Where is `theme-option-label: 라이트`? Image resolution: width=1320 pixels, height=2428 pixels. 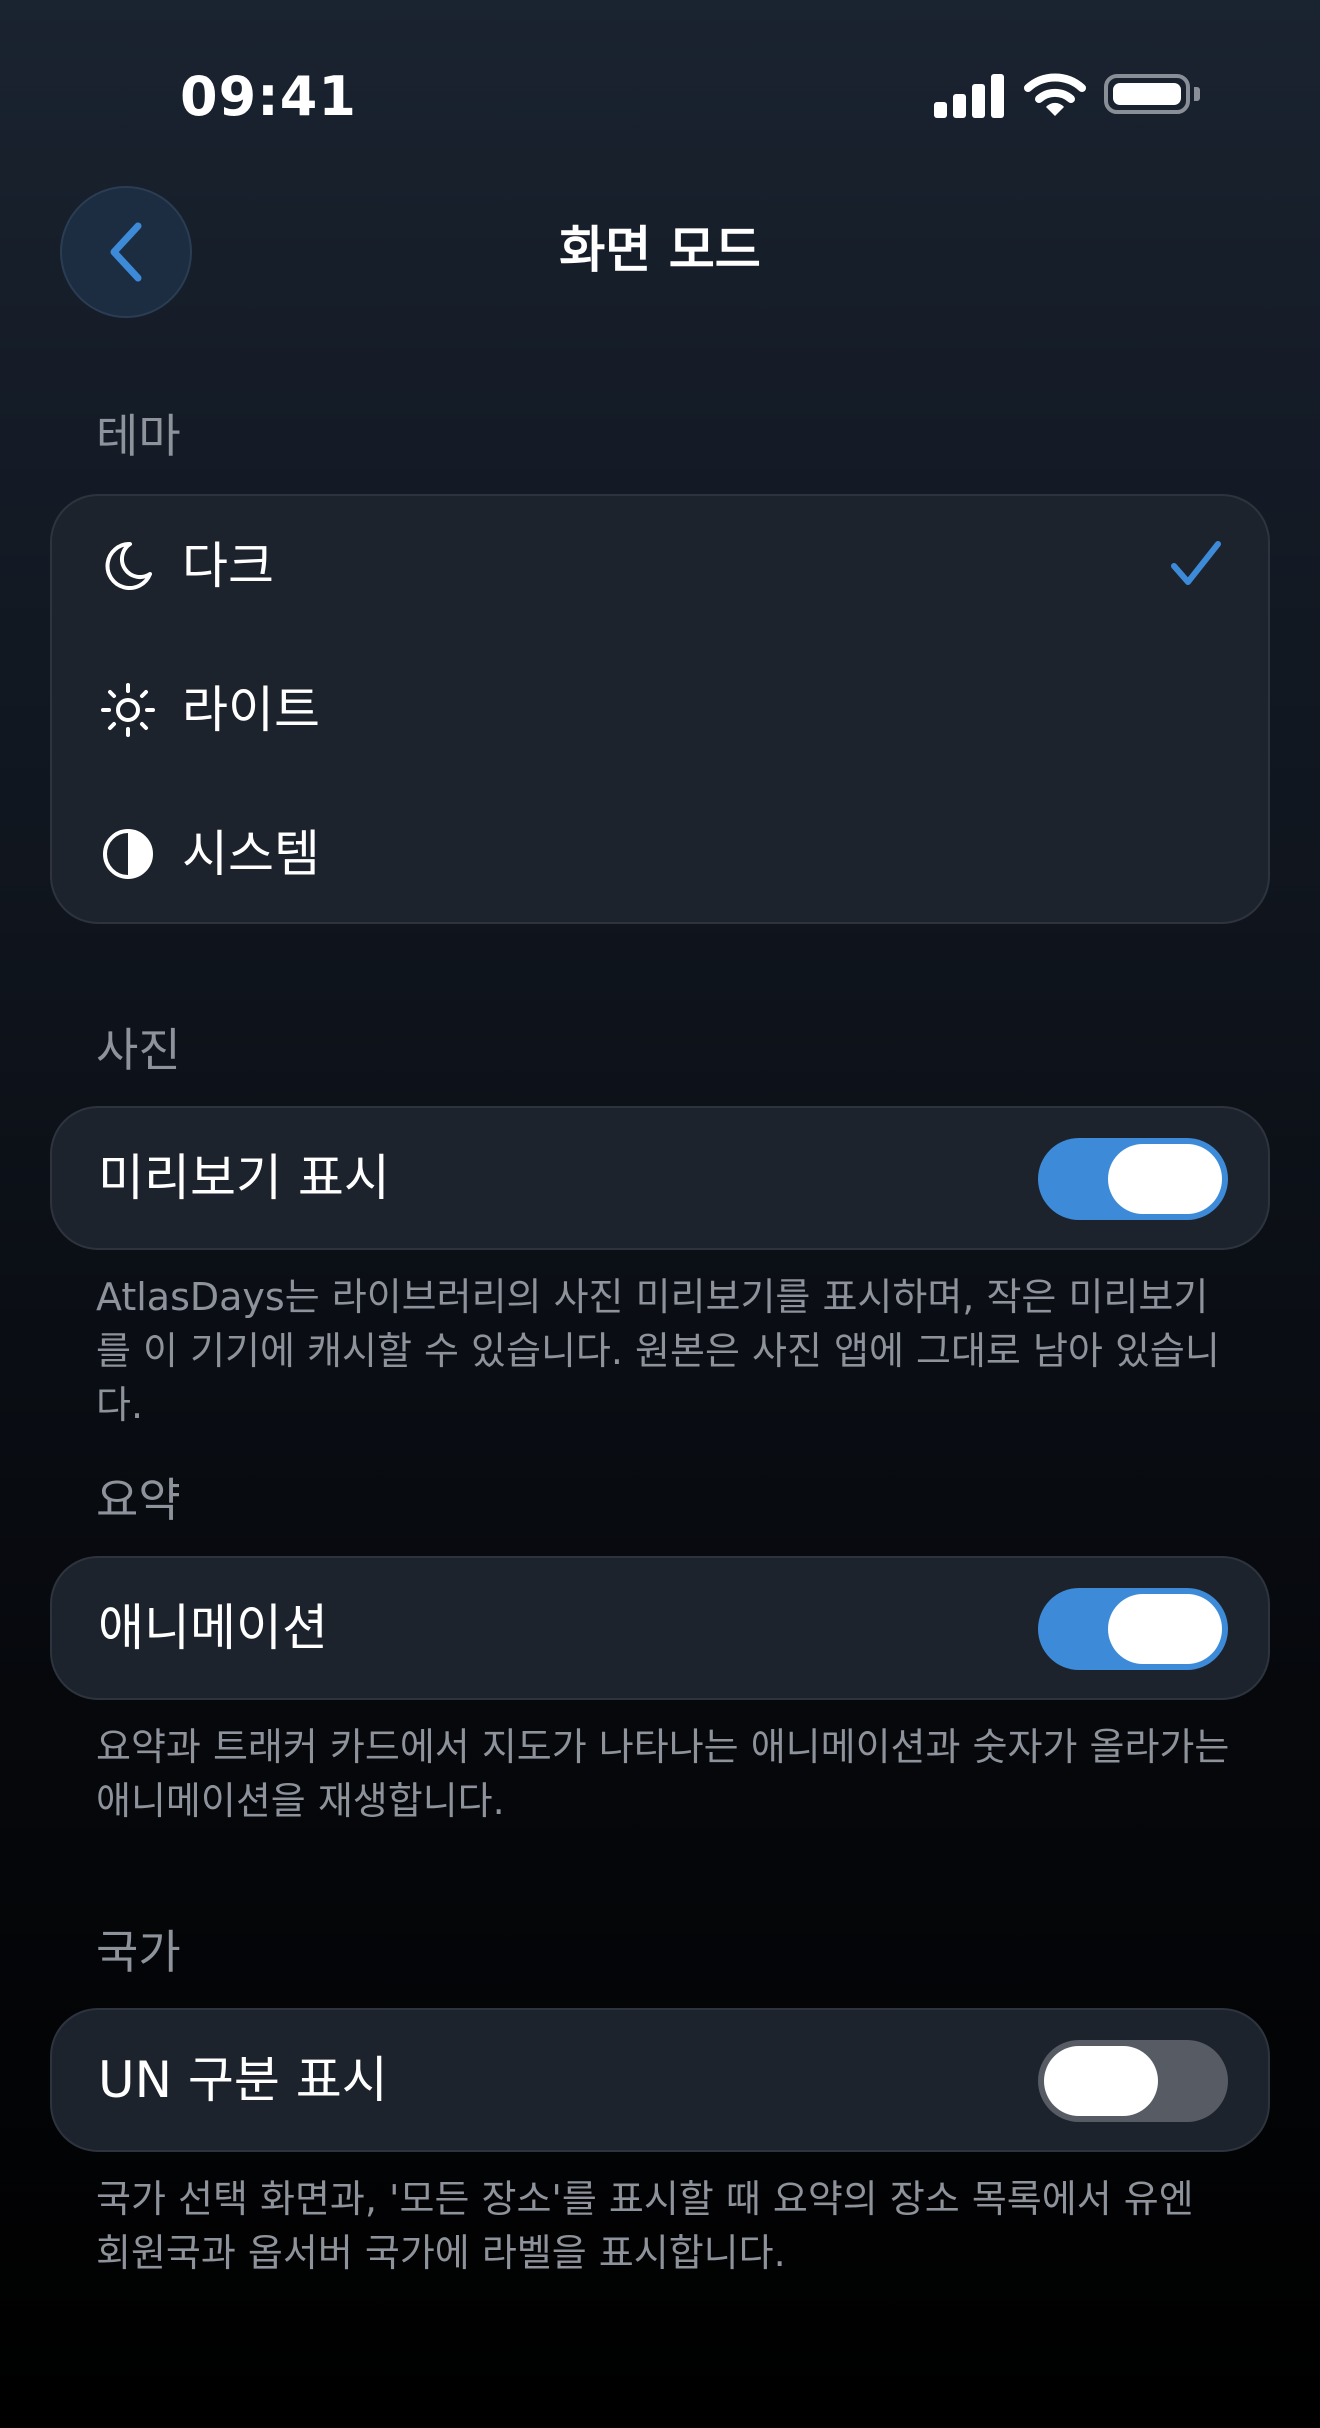
theme-option-label: 라이트 is located at coordinates (251, 710).